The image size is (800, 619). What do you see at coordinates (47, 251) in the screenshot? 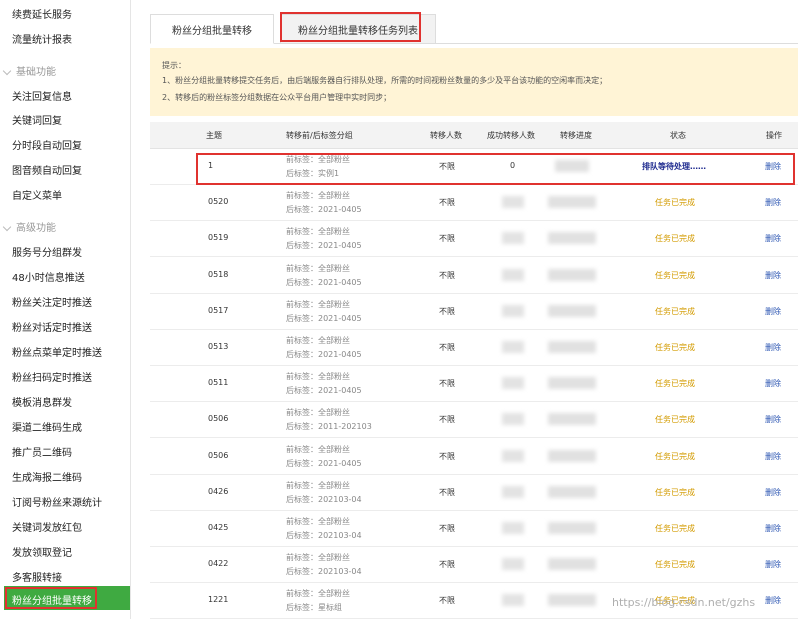
I see `sidebar-item-group-send: 服务号分组群发` at bounding box center [47, 251].